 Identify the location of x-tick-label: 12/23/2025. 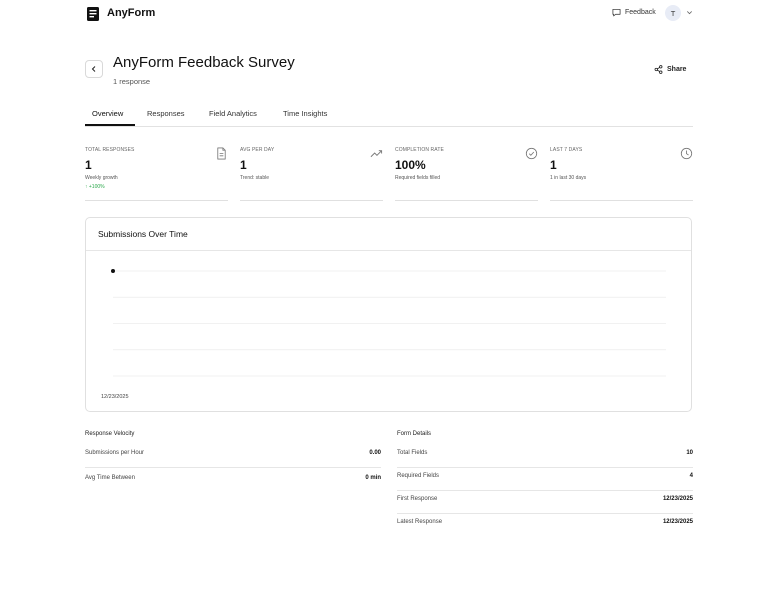
(115, 397).